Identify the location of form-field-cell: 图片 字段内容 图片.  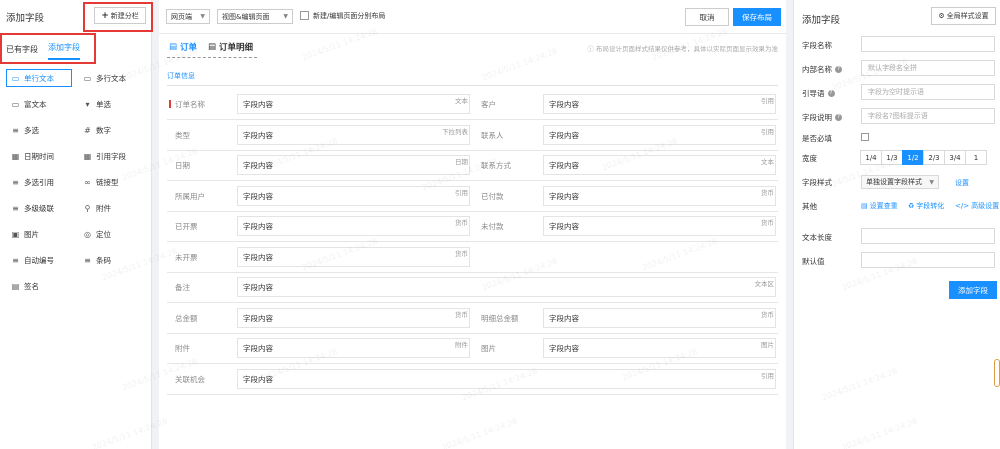
(625, 348).